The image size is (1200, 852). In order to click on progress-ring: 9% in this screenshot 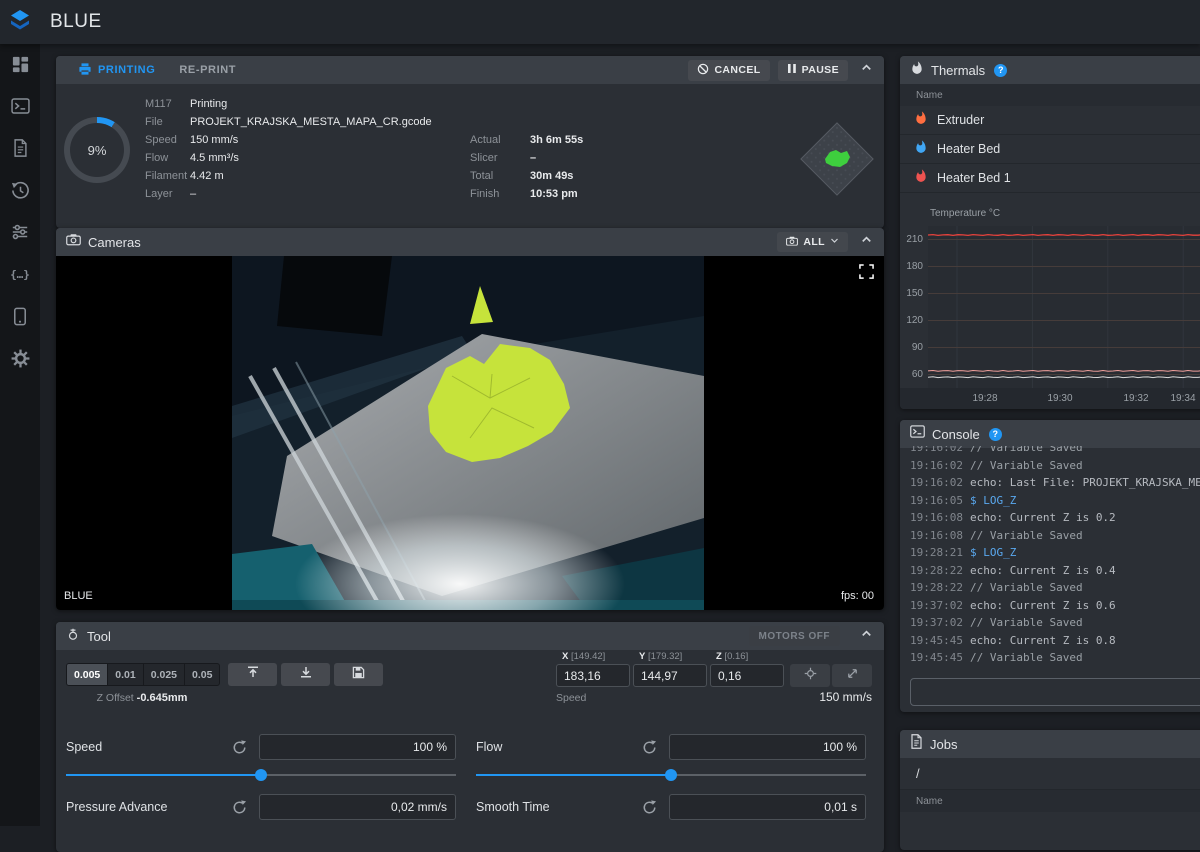, I will do `click(97, 150)`.